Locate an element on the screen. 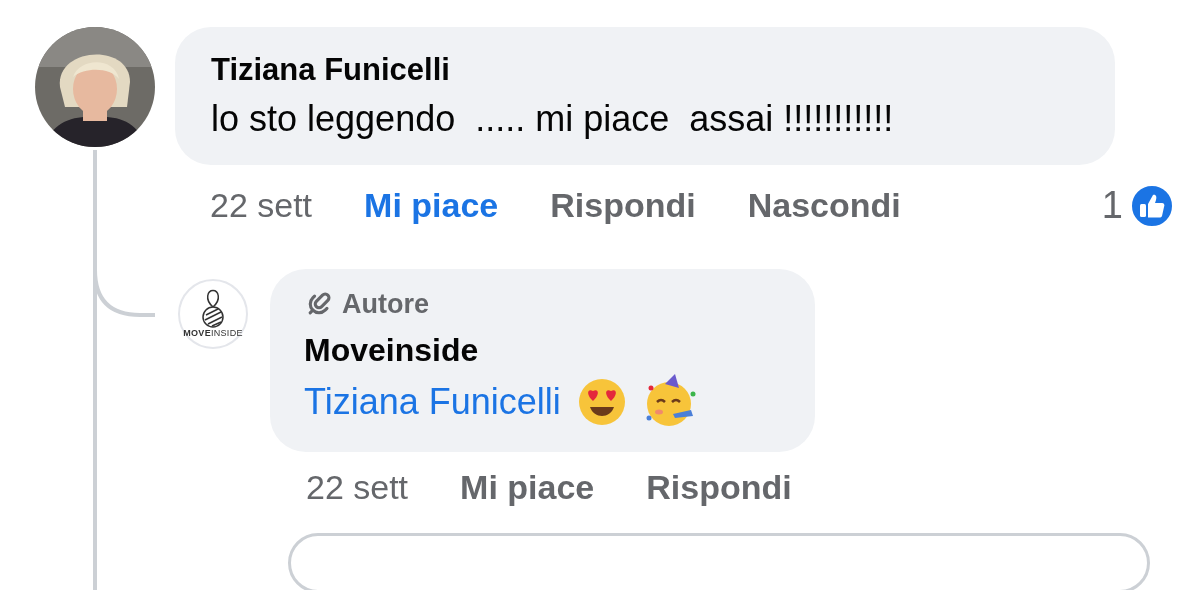 This screenshot has width=1200, height=590. hide-link: Nascondi is located at coordinates (824, 206).